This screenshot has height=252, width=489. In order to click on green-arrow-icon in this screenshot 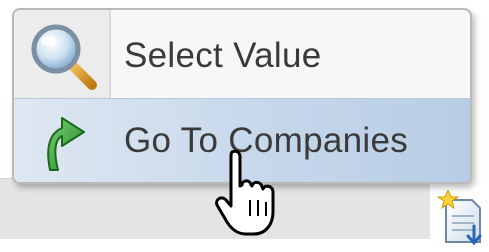, I will do `click(63, 141)`.